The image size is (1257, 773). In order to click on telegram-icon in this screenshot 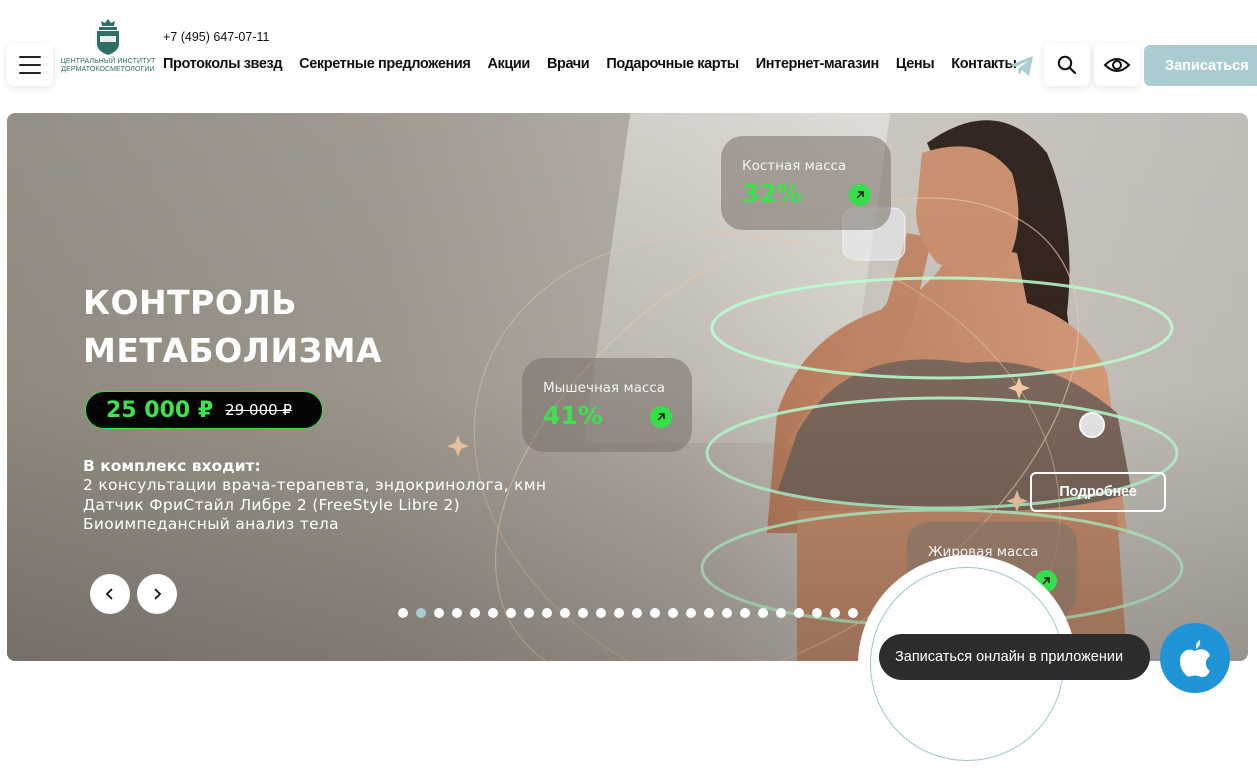, I will do `click(1022, 66)`.